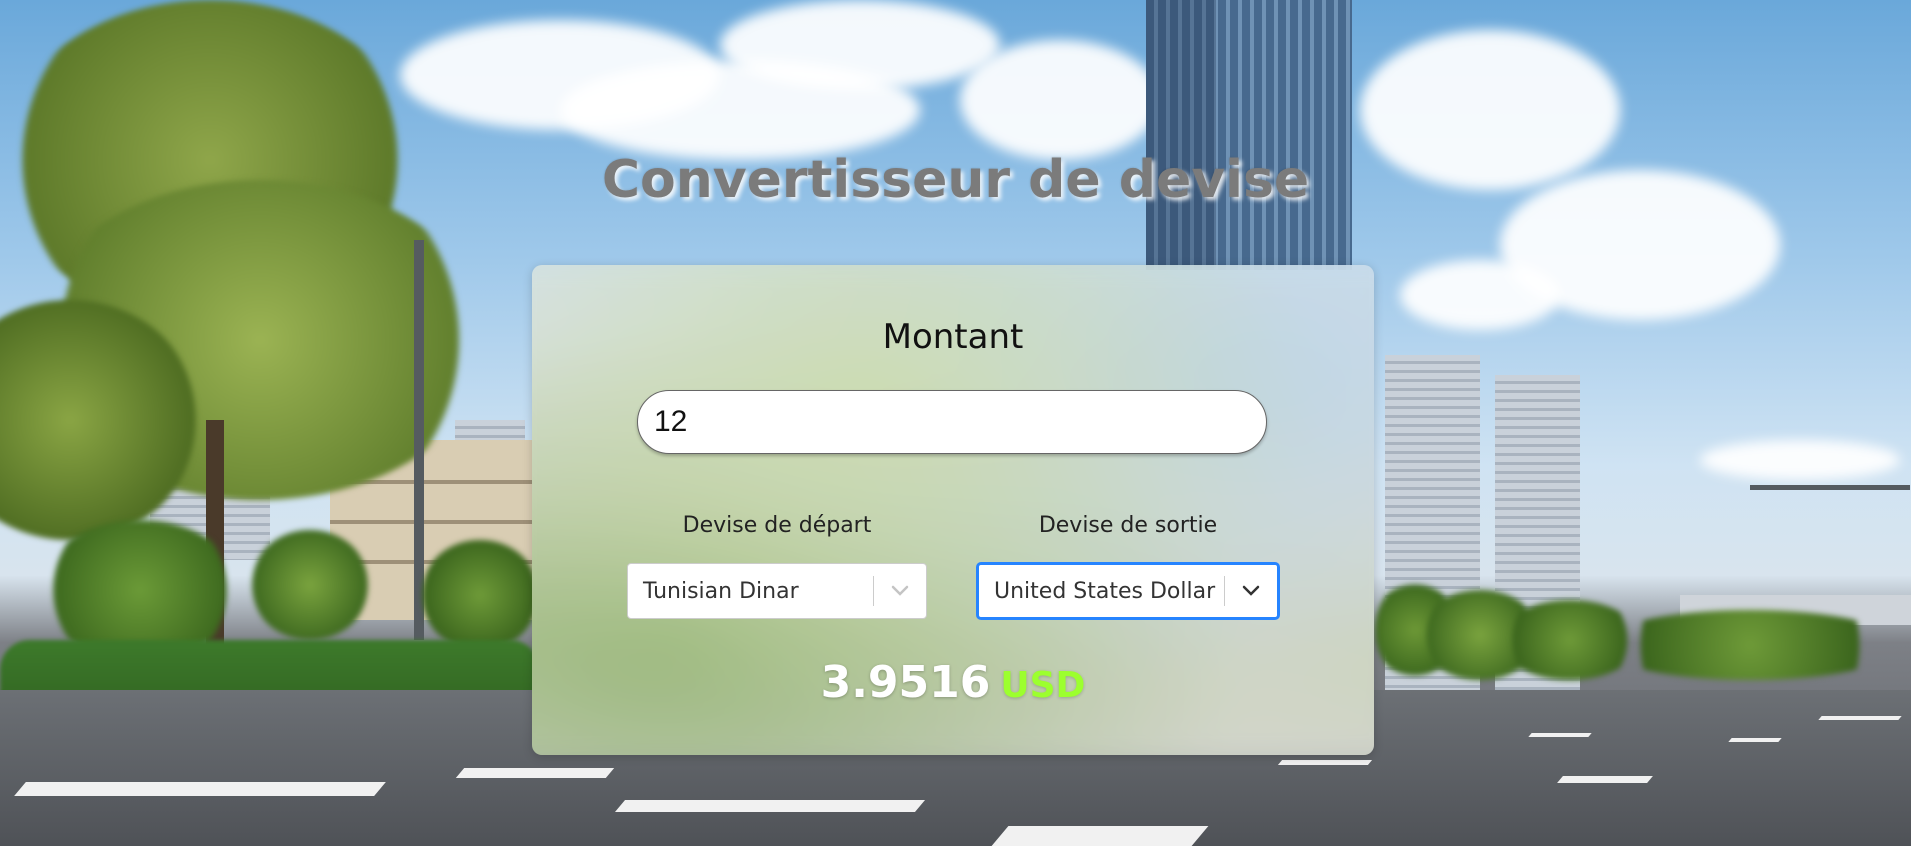 This screenshot has width=1911, height=846. What do you see at coordinates (1043, 685) in the screenshot?
I see `result-currency: USD` at bounding box center [1043, 685].